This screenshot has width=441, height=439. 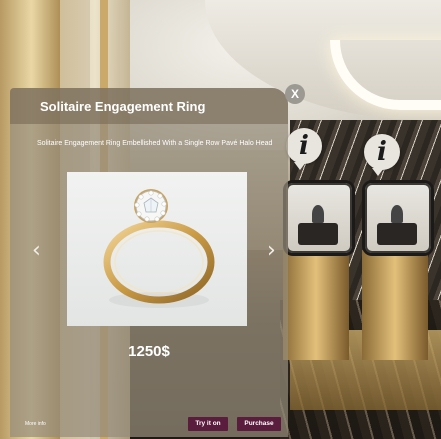 I want to click on previous-arrow-icon: ‹, so click(x=36, y=250).